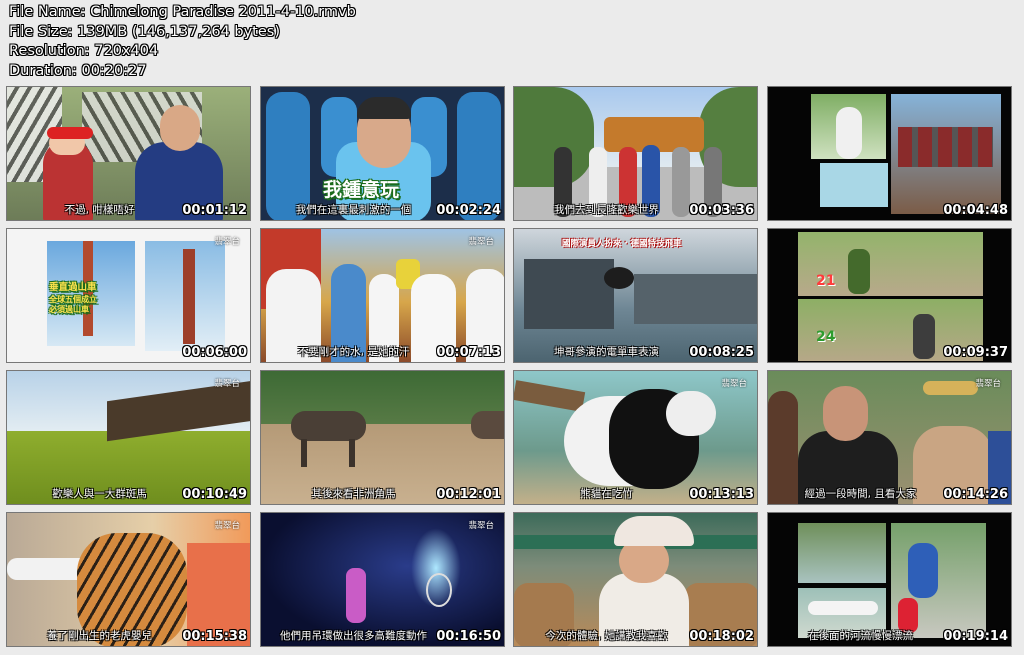 The image size is (1024, 655). I want to click on poster-text: 全球五個成立 必須過山車, so click(73, 304).